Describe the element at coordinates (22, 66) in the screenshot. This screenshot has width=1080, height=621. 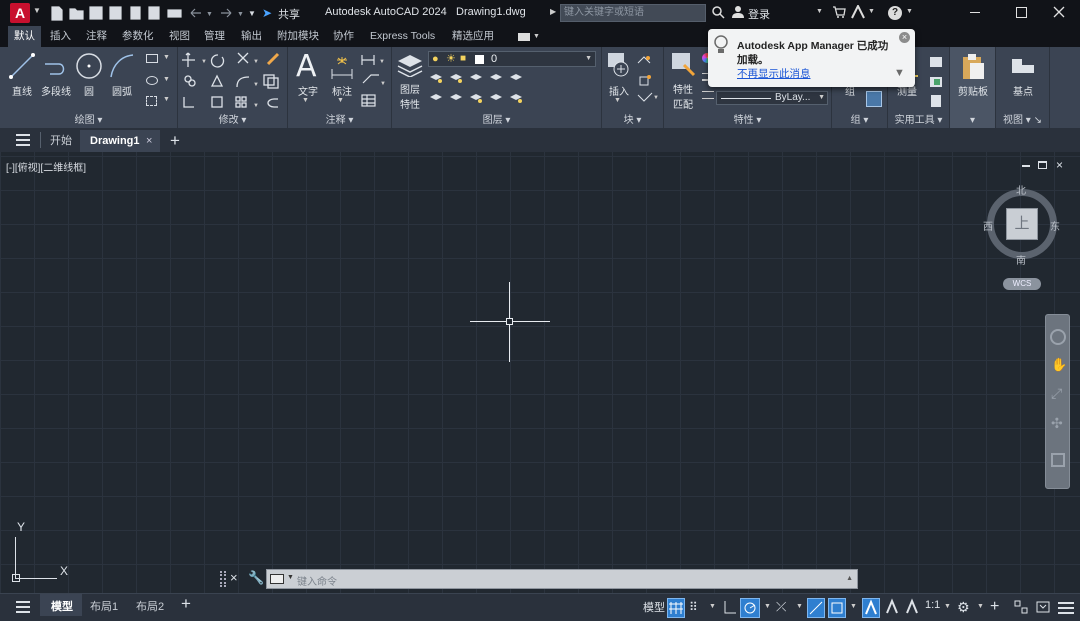
I see `line-icon` at that location.